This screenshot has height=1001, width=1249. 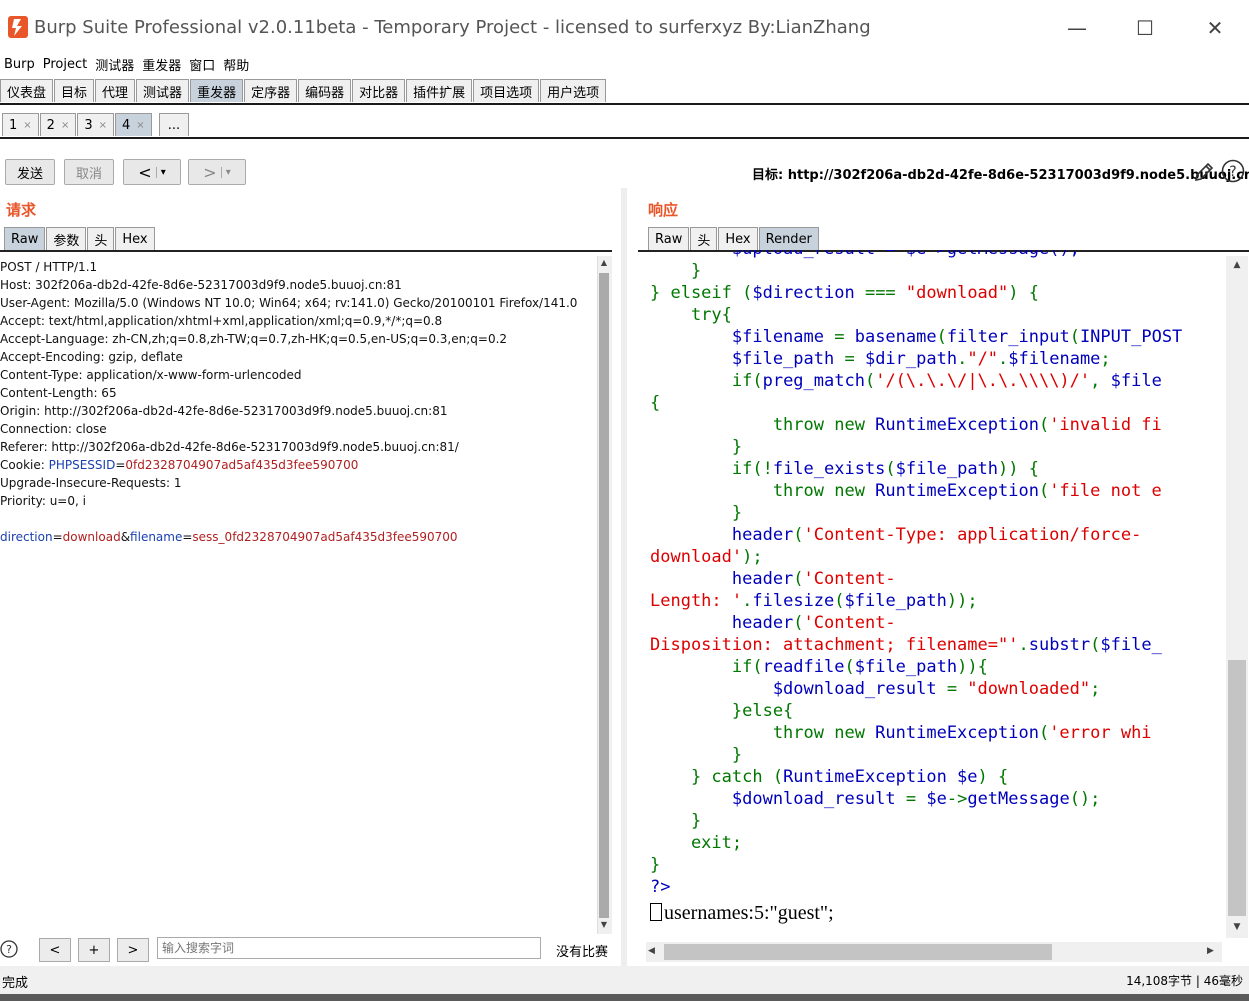 I want to click on tab-intruder: 测试器, so click(x=163, y=90).